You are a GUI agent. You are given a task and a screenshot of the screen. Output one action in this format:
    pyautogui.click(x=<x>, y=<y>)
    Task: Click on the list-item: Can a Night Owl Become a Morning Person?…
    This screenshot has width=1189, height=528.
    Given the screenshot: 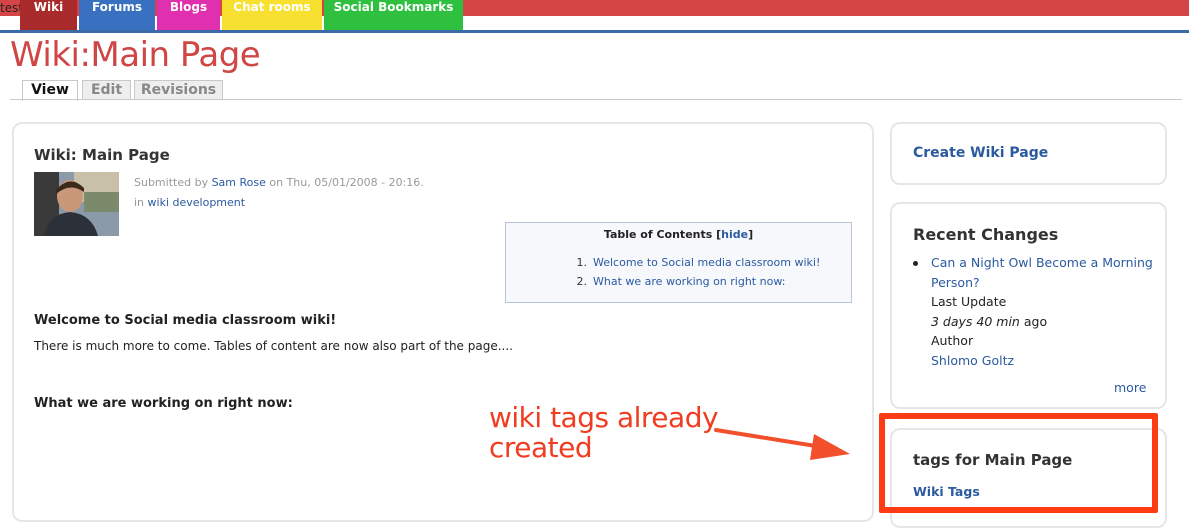 What is the action you would take?
    pyautogui.click(x=1038, y=311)
    